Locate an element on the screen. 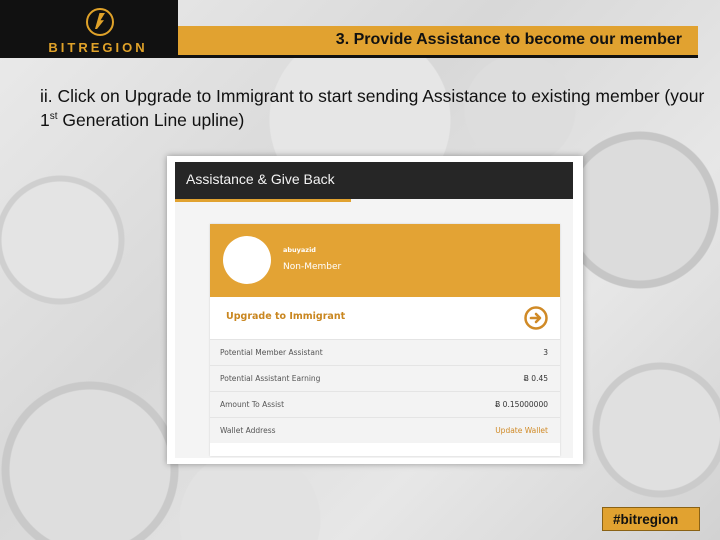  info-row-amount-to-assist: Amount To Assist Ƀ 0.15000000 is located at coordinates (385, 404).